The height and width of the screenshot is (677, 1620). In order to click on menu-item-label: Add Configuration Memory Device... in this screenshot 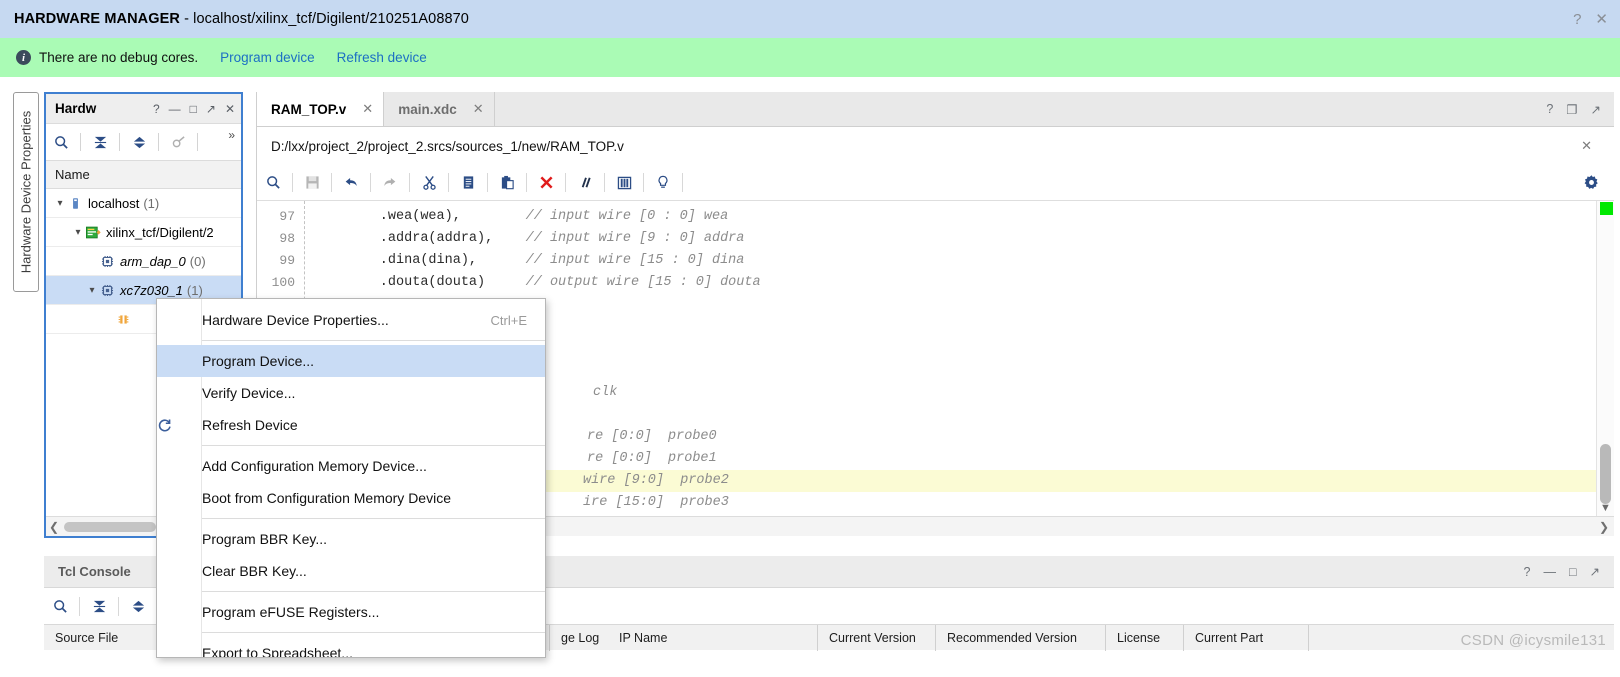, I will do `click(314, 466)`.